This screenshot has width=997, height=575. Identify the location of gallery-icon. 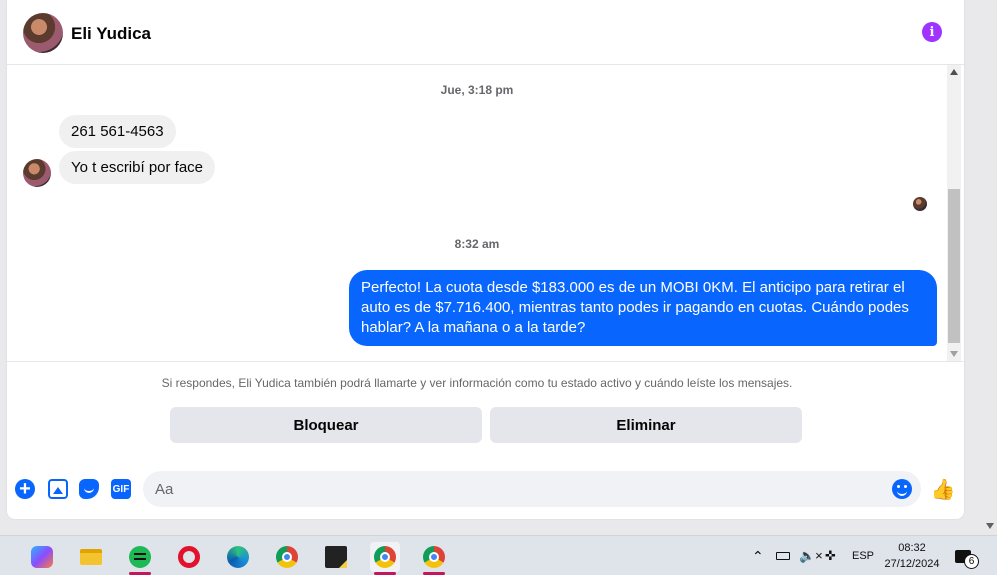
(58, 489).